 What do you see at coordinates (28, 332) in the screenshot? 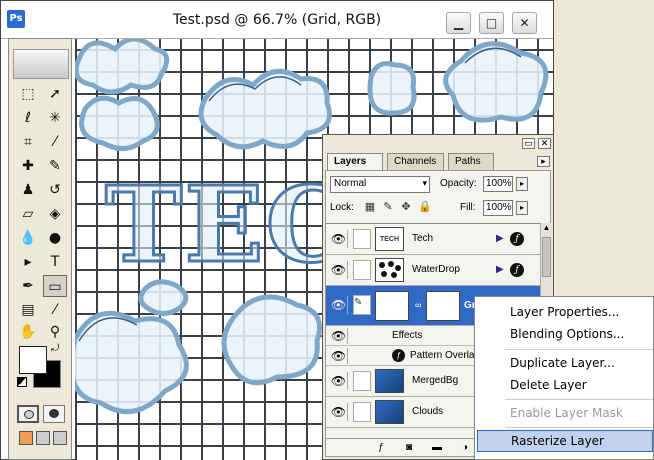
I see `hand-tool-icon: ✋` at bounding box center [28, 332].